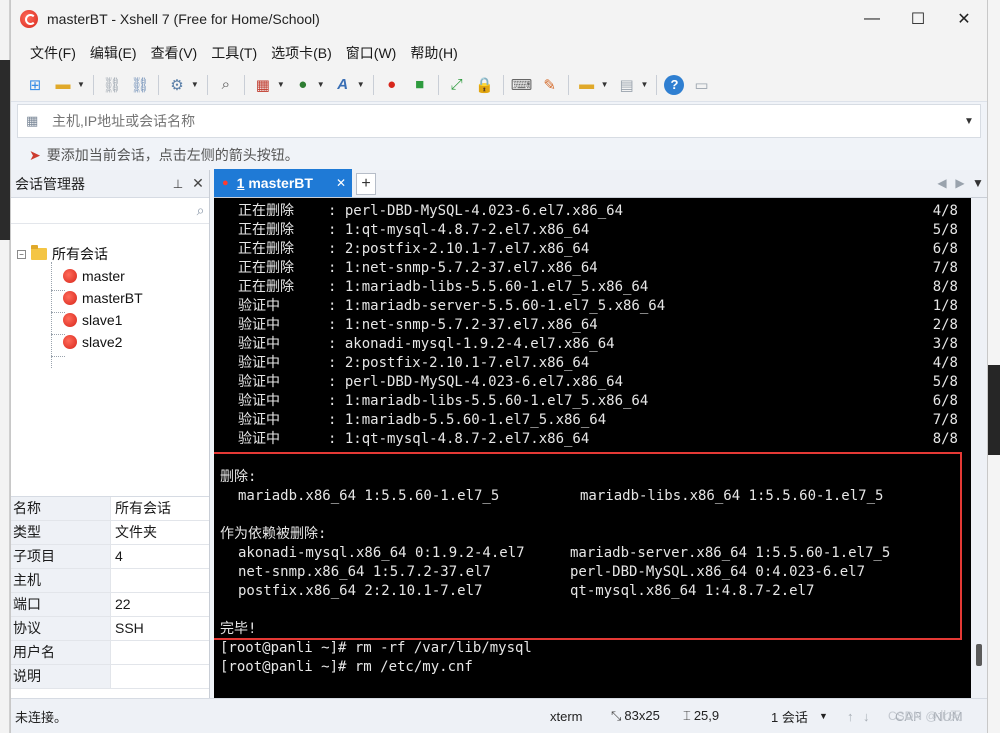  What do you see at coordinates (371, 53) in the screenshot?
I see `menu-window: 窗口(W)` at bounding box center [371, 53].